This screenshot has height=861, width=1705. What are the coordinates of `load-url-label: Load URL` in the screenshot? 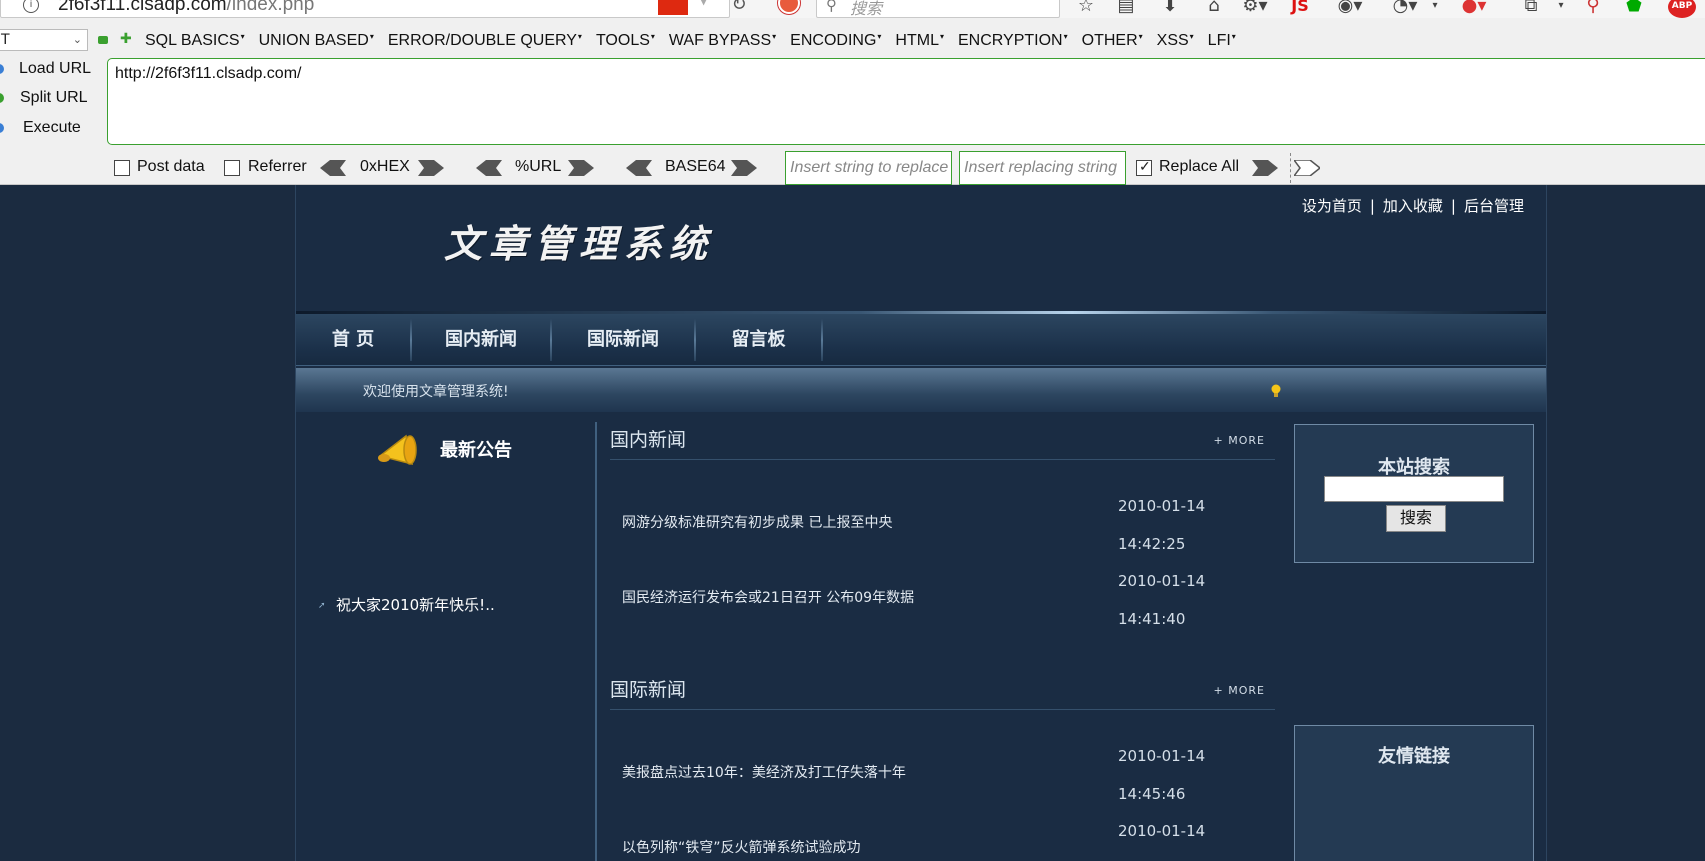 It's located at (55, 68).